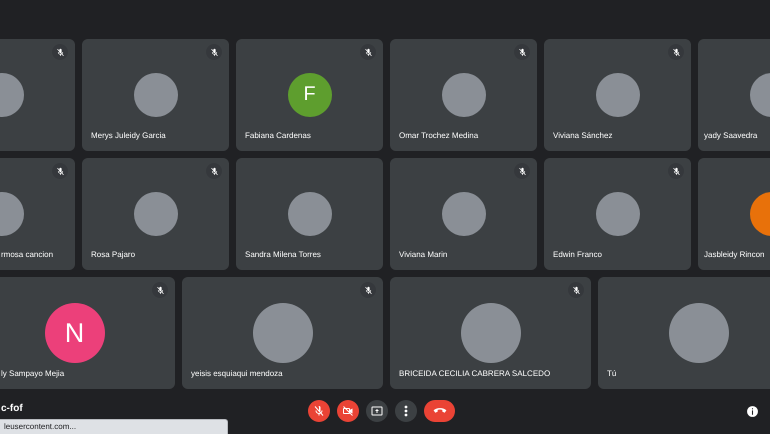 The width and height of the screenshot is (770, 434). I want to click on more-icon, so click(406, 411).